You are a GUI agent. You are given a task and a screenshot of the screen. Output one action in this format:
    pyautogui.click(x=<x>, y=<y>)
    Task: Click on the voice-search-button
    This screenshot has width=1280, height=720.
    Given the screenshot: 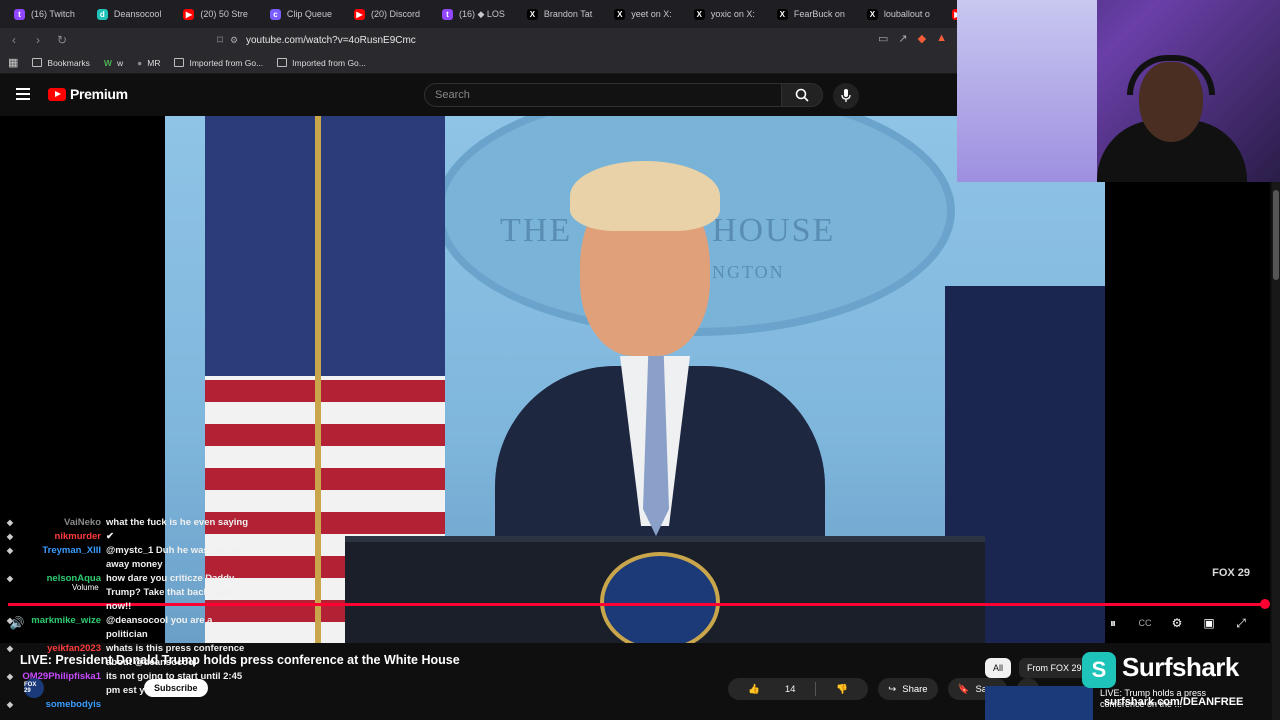 What is the action you would take?
    pyautogui.click(x=846, y=96)
    